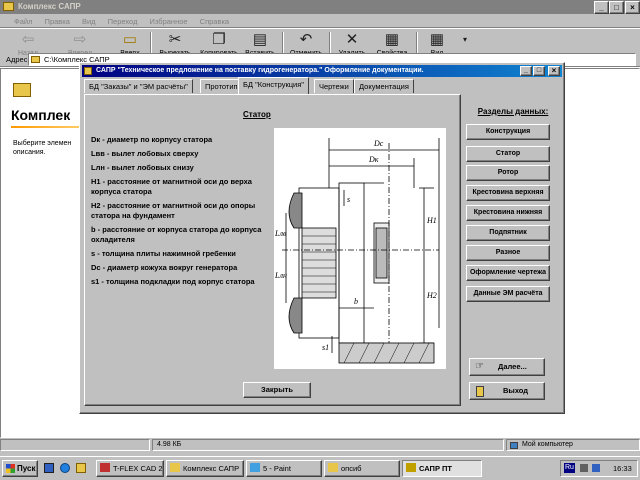 The image size is (640, 480). I want to click on exit-door-icon, so click(480, 391).